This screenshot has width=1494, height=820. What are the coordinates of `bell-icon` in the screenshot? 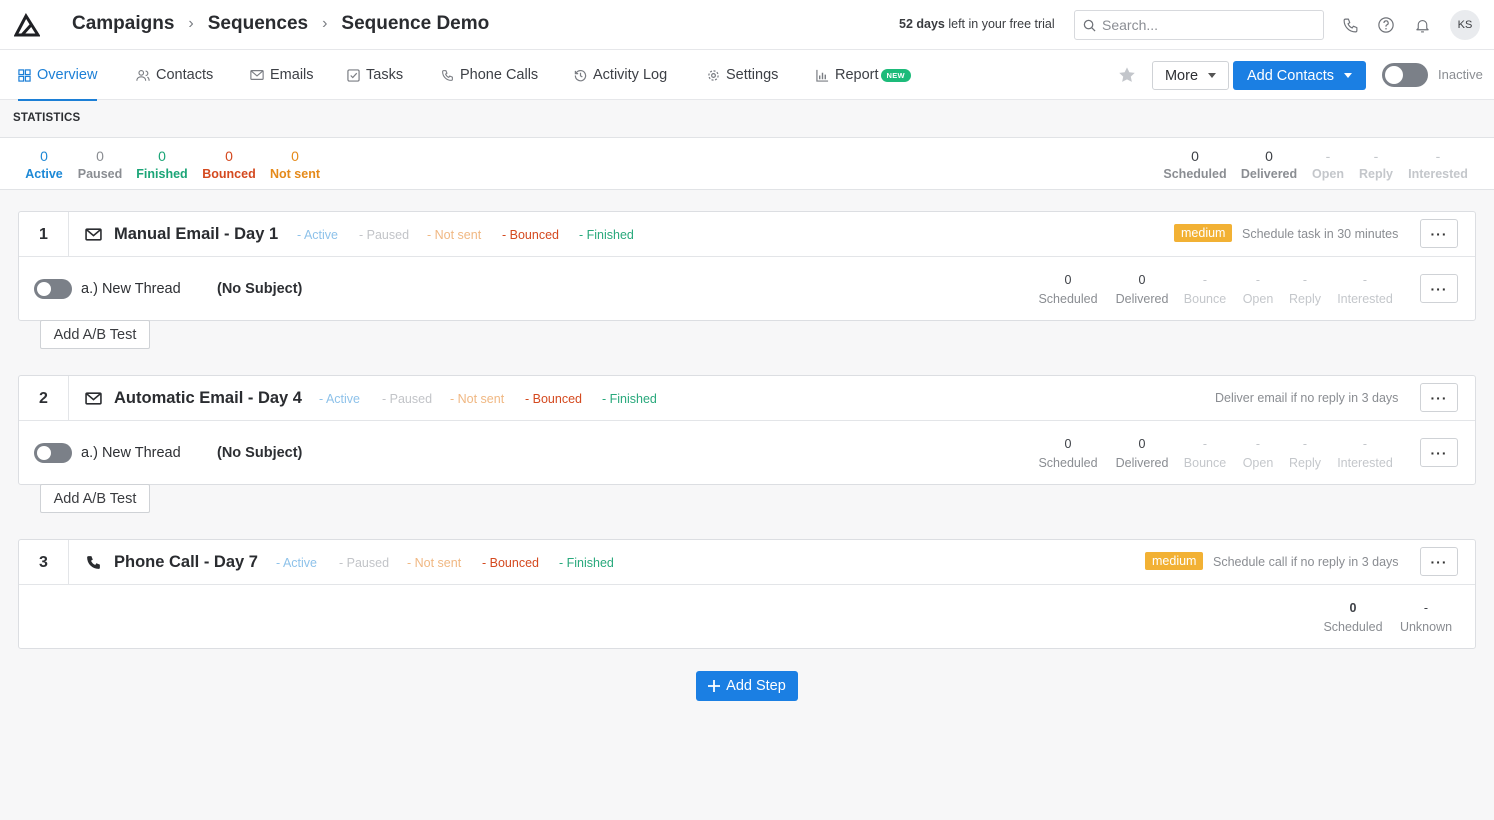 It's located at (1422, 25).